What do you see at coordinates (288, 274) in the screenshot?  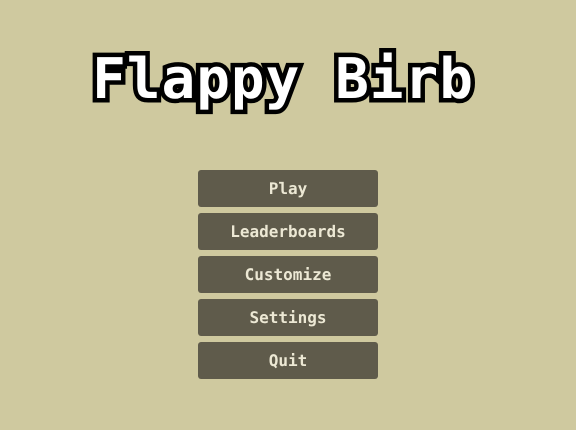 I see `menu-button: Customize` at bounding box center [288, 274].